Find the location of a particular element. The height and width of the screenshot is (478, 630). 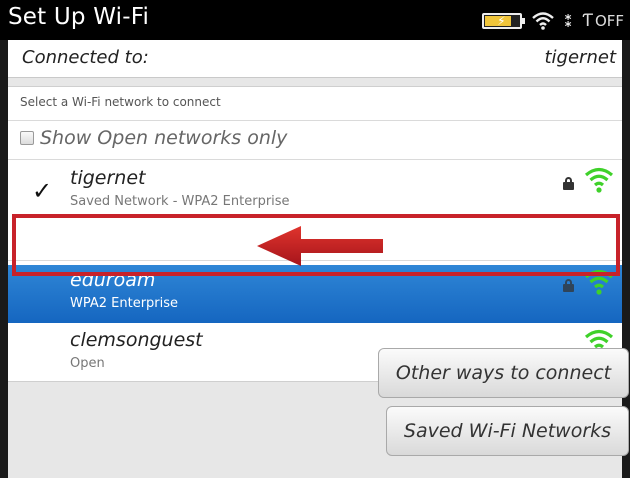

network-name: clemsonguest is located at coordinates (136, 340).